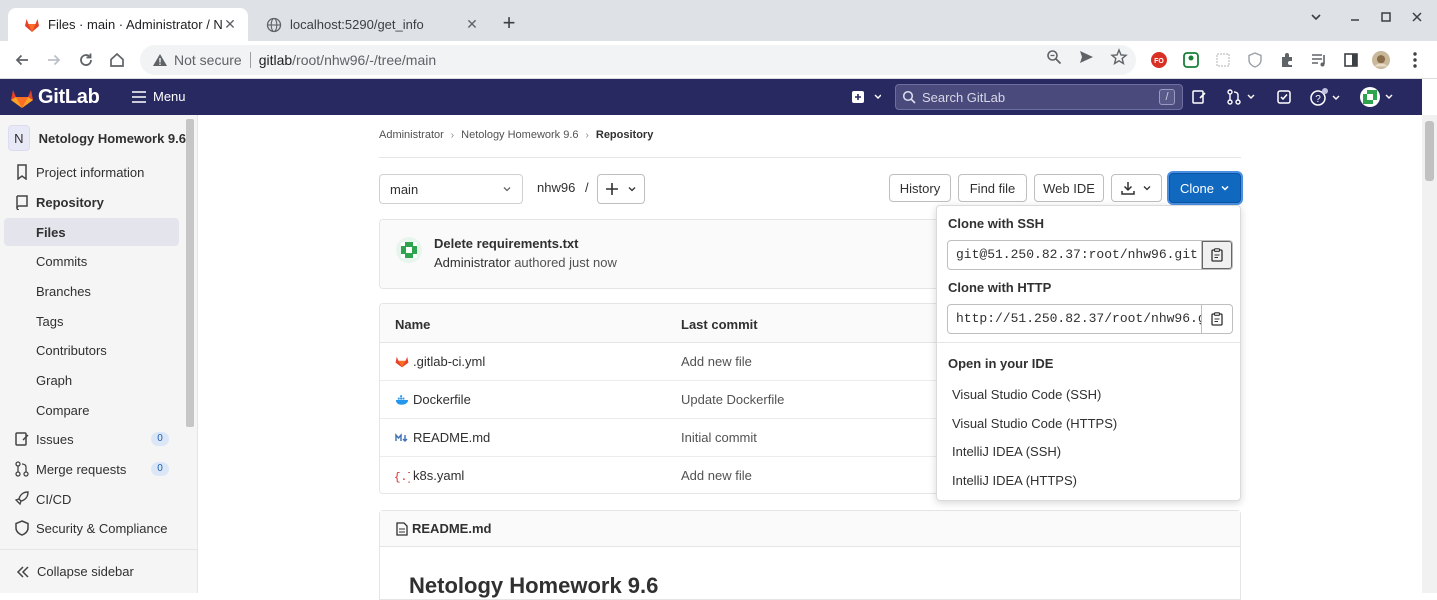 The image size is (1437, 600). What do you see at coordinates (1319, 60) in the screenshot?
I see `media-queue-icon` at bounding box center [1319, 60].